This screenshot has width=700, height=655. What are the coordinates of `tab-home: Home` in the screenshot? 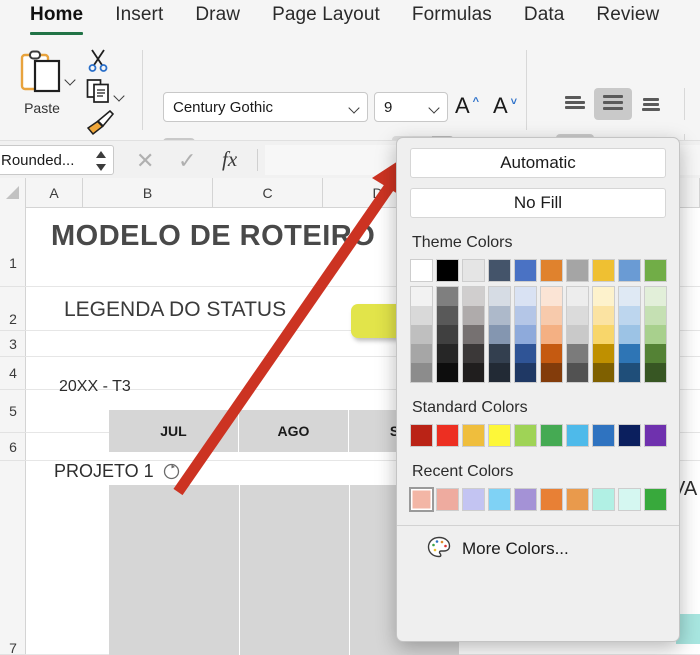 It's located at (56, 17).